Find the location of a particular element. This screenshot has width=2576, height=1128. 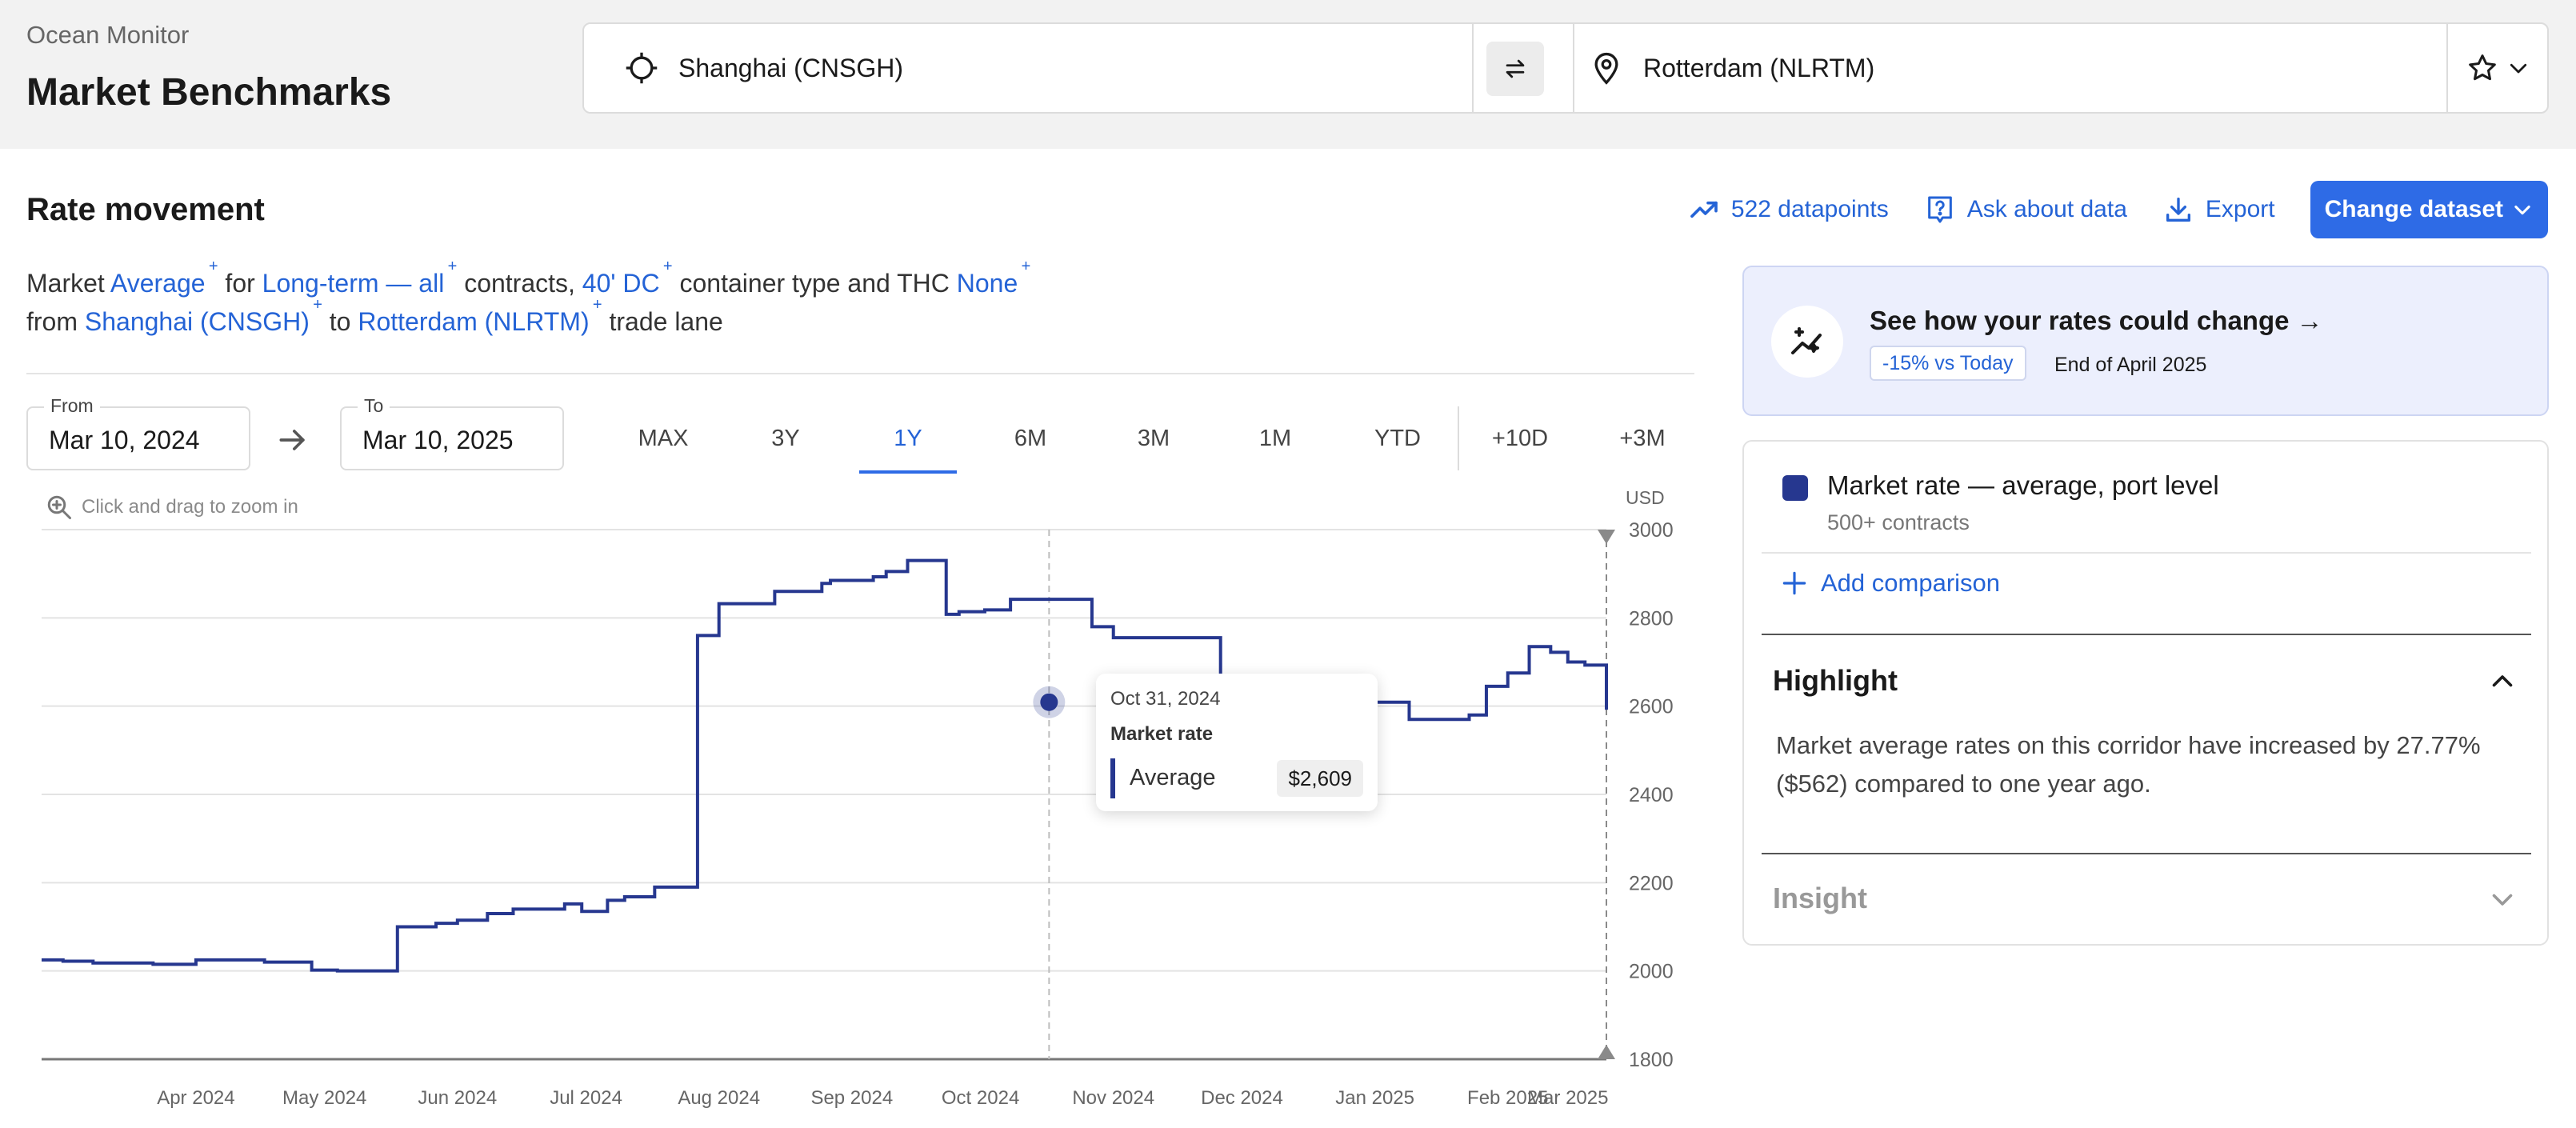

contract-filter-link: Long-term — all + is located at coordinates (360, 278).